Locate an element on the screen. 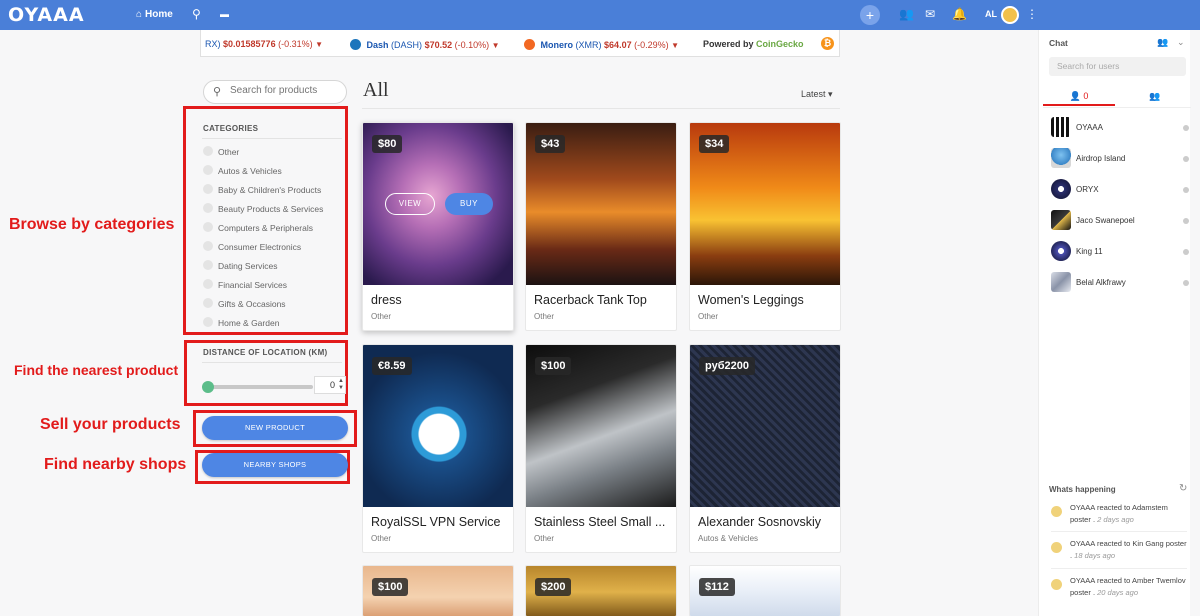 This screenshot has width=1200, height=616. chat-user-row: Airdrop Island is located at coordinates (1120, 159).